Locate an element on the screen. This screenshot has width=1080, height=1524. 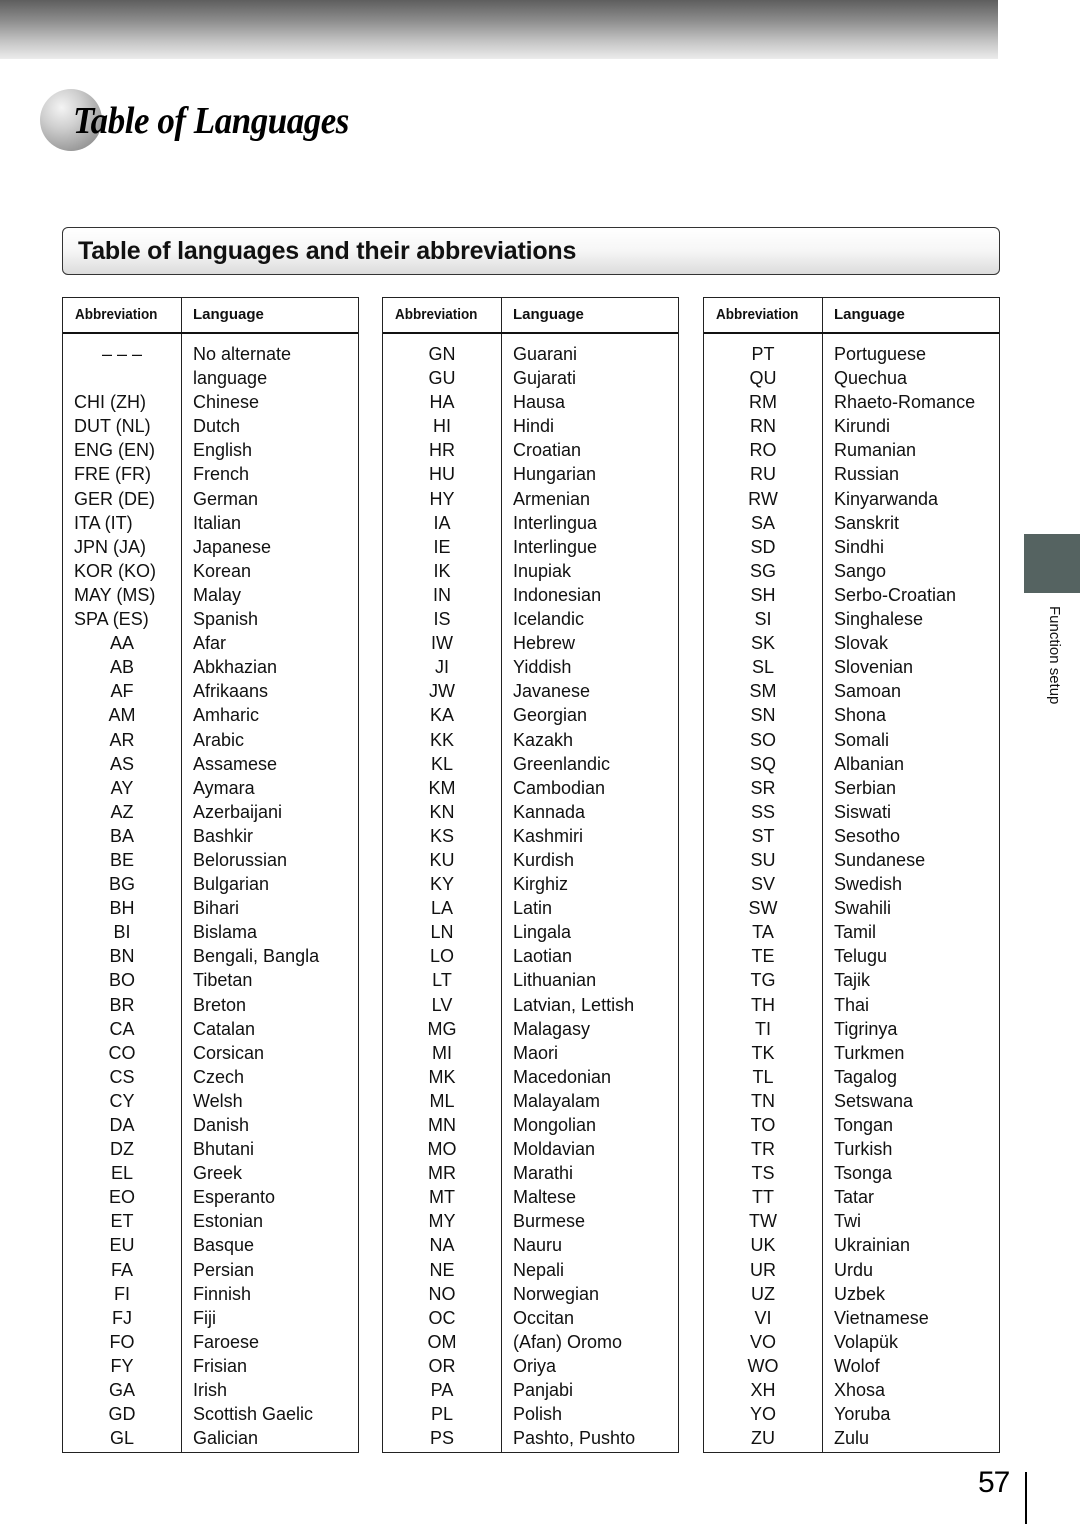
table-row: PT Portuguese is located at coordinates (851, 354).